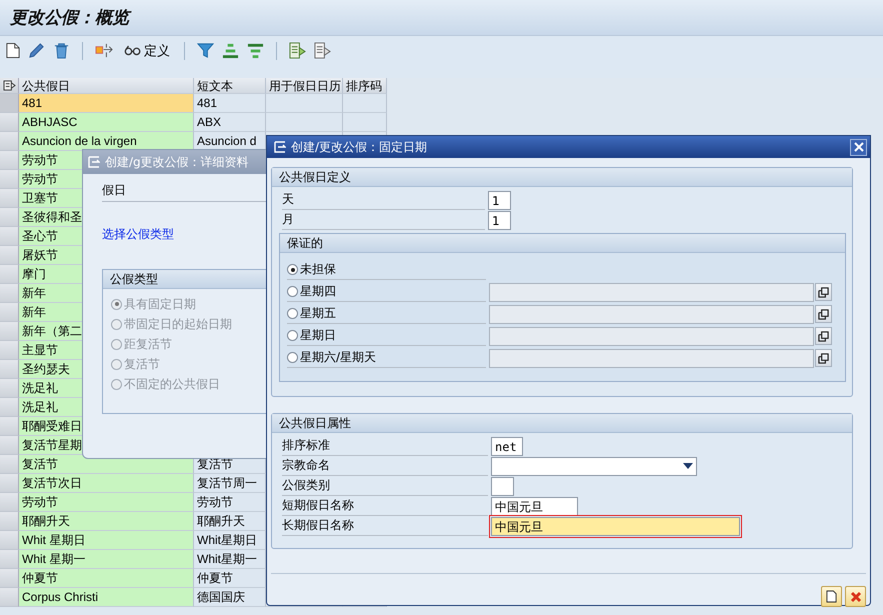 Image resolution: width=883 pixels, height=615 pixels. I want to click on caret-icon, so click(688, 466).